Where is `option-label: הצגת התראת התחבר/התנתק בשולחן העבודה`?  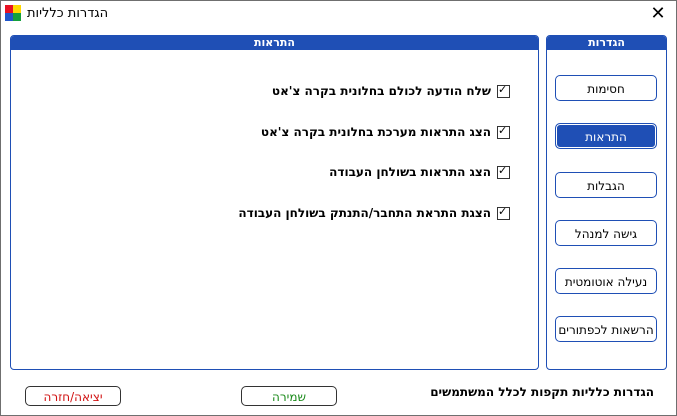 option-label: הצגת התראת התחבר/התנתק בשולחן העבודה is located at coordinates (364, 213).